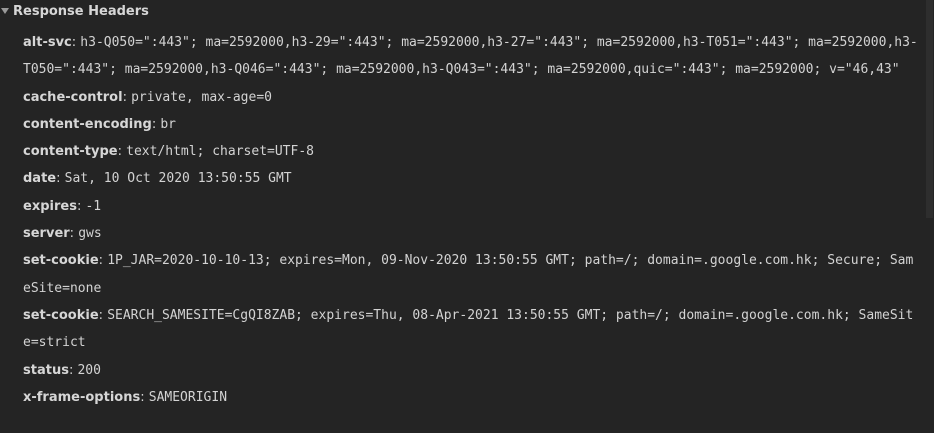  What do you see at coordinates (168, 124) in the screenshot?
I see `header-value: br` at bounding box center [168, 124].